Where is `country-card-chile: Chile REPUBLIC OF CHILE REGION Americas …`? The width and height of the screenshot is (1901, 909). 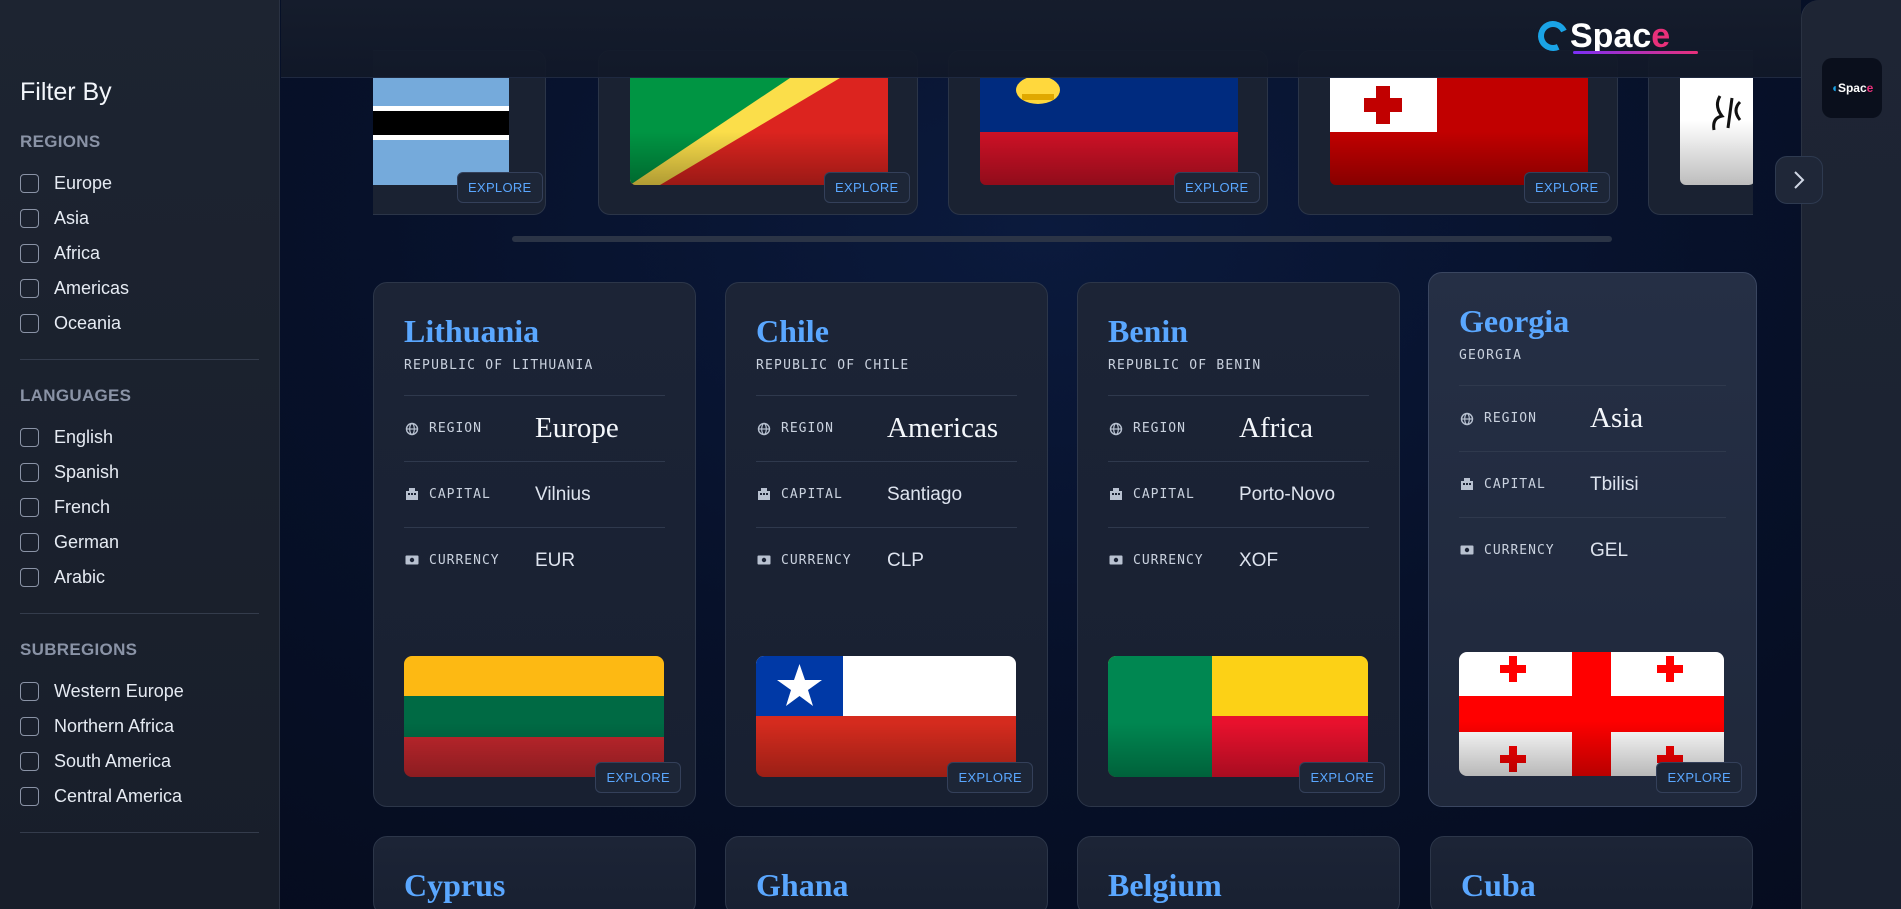
country-card-chile: Chile REPUBLIC OF CHILE REGION Americas … is located at coordinates (886, 544).